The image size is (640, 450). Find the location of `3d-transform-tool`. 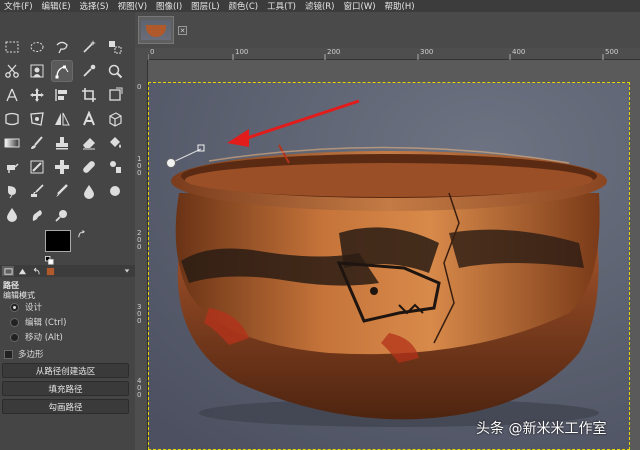

3d-transform-tool is located at coordinates (115, 119).